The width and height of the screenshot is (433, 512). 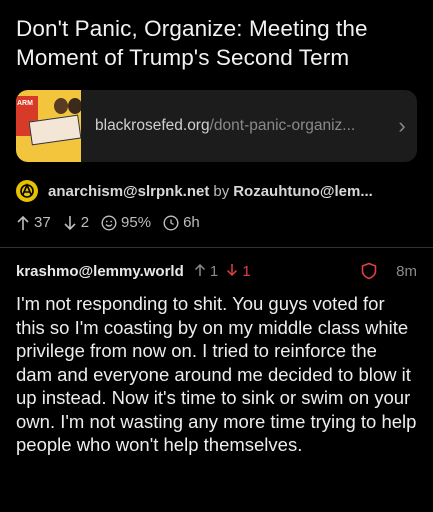 I want to click on thumb-label: ARM, so click(x=25, y=103).